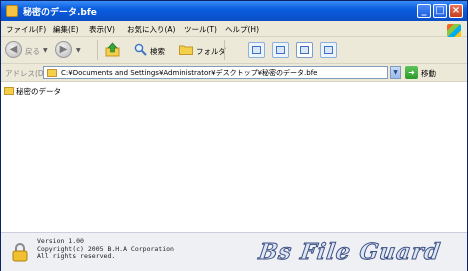  What do you see at coordinates (157, 51) in the screenshot?
I see `search-label: 検索` at bounding box center [157, 51].